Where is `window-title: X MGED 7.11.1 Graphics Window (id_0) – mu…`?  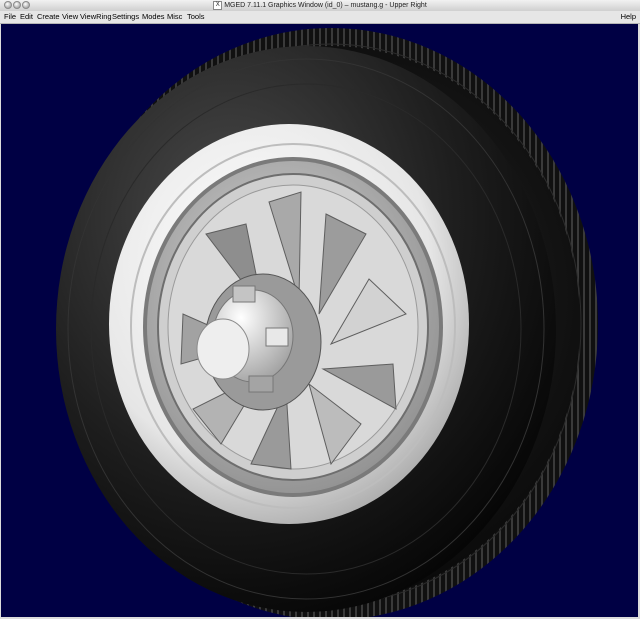
window-title: X MGED 7.11.1 Graphics Window (id_0) – mu… is located at coordinates (320, 5).